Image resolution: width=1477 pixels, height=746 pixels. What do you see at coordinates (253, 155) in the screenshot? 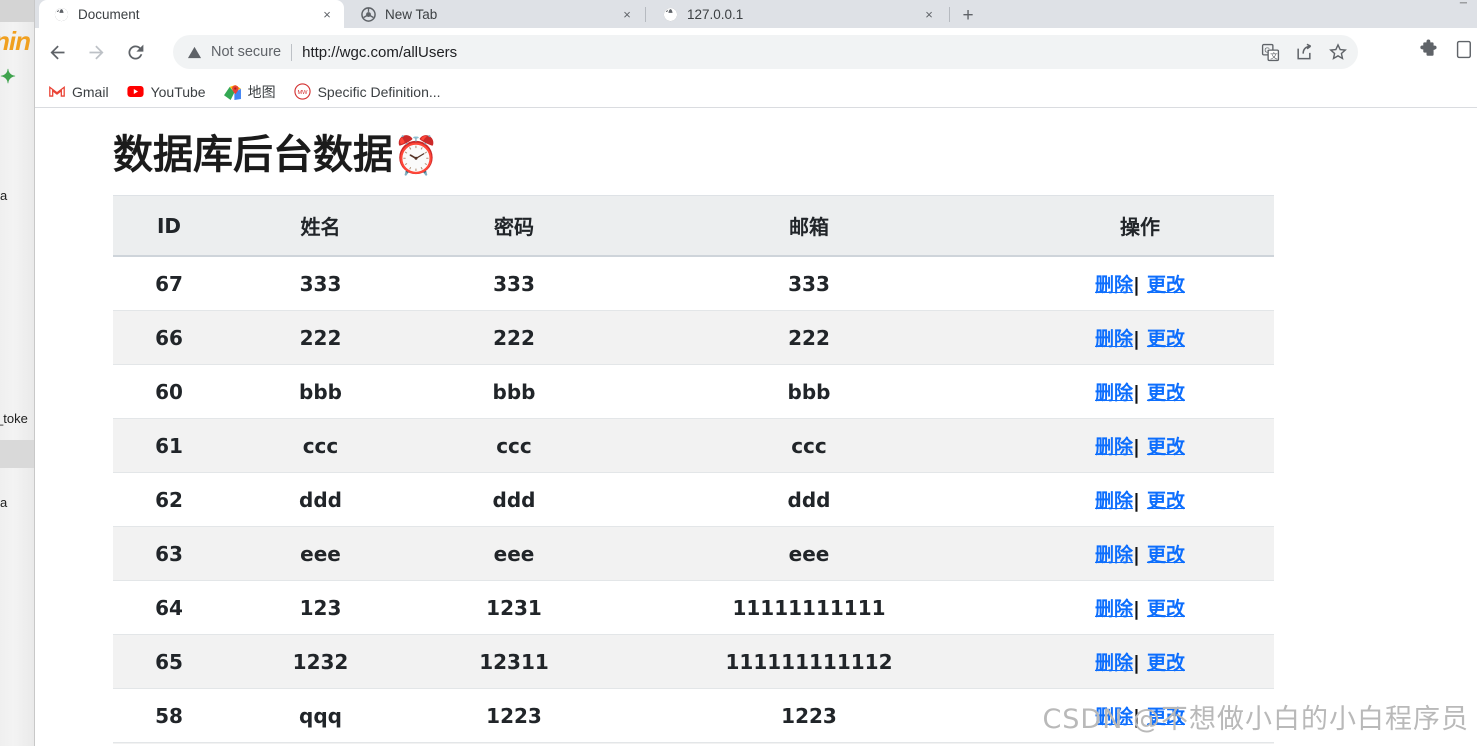
I see `page-title-text: 数据库后台数据` at bounding box center [253, 155].